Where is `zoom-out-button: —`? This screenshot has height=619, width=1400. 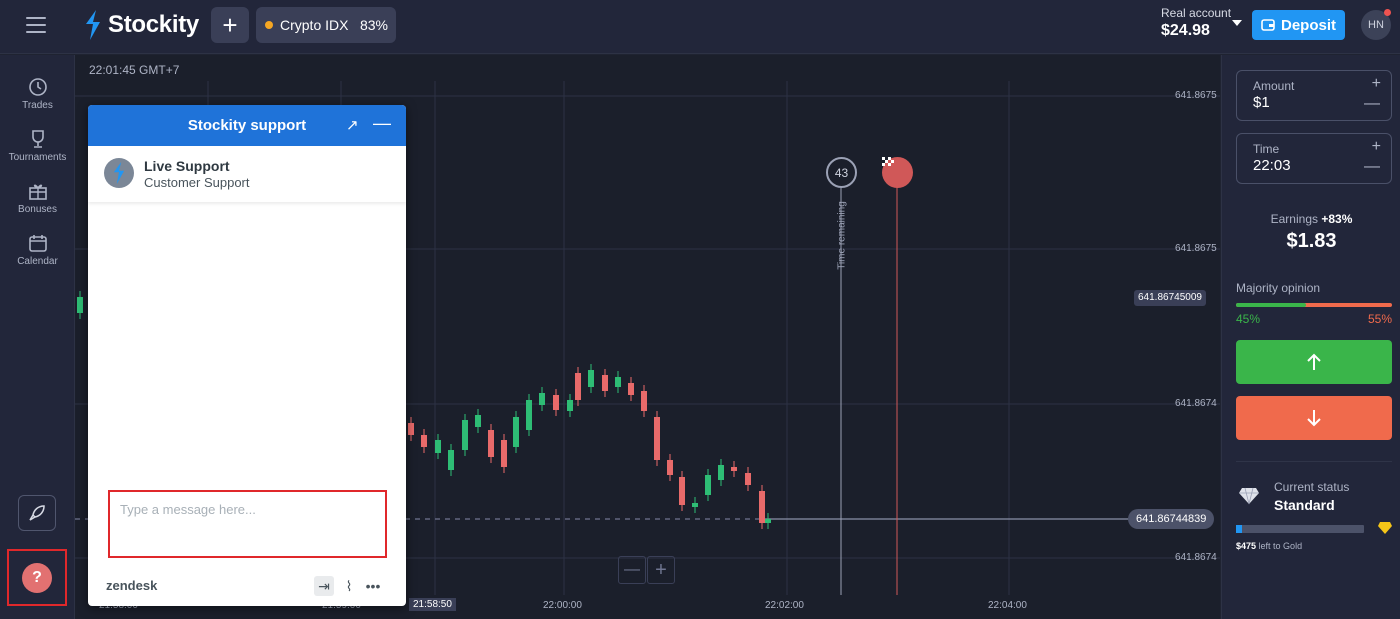 zoom-out-button: — is located at coordinates (632, 570).